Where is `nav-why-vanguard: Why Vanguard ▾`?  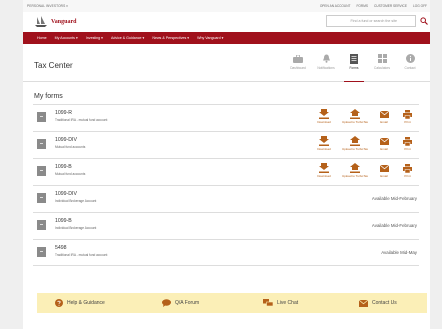
nav-why-vanguard: Why Vanguard ▾ is located at coordinates (210, 38).